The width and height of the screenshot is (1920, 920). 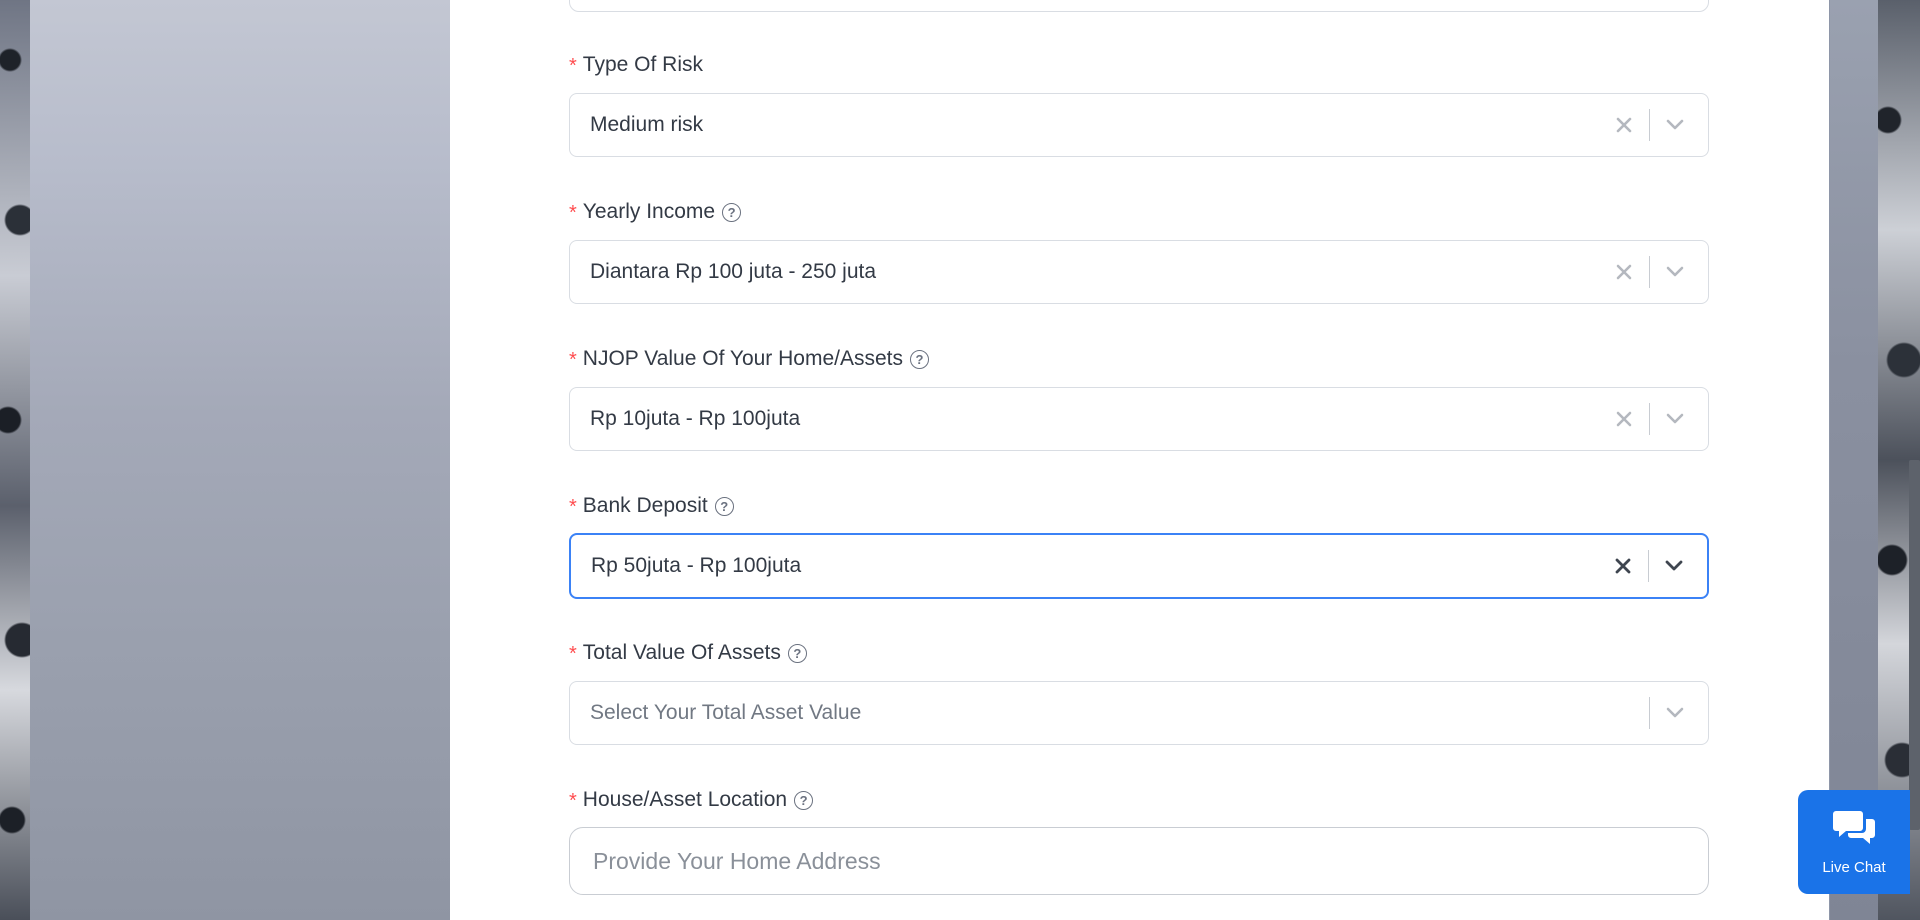 What do you see at coordinates (1854, 829) in the screenshot?
I see `chat-bubbles-icon` at bounding box center [1854, 829].